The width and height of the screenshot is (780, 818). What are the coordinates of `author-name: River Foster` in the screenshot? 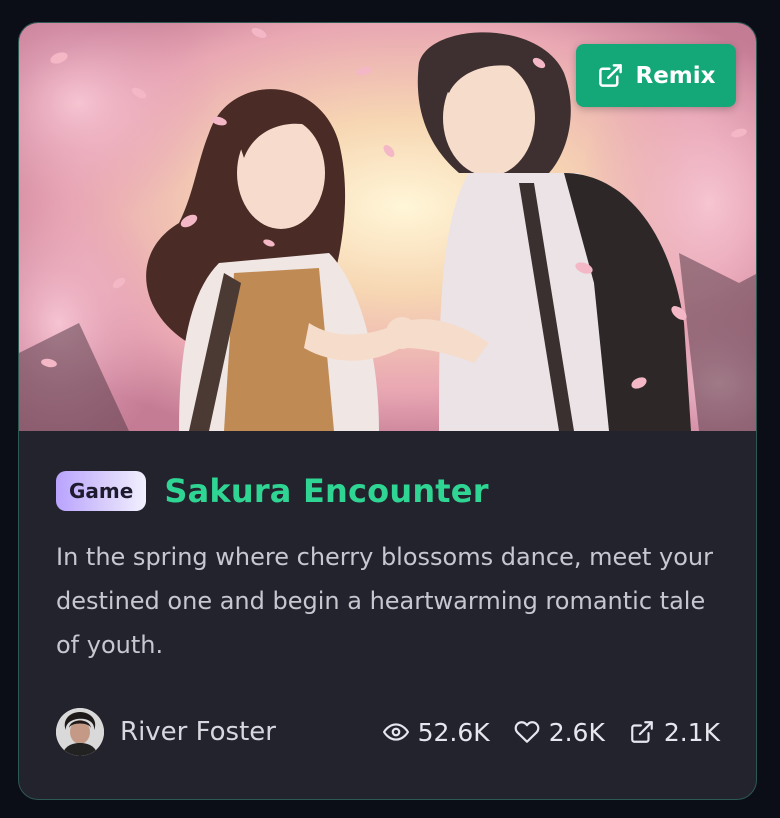 It's located at (198, 732).